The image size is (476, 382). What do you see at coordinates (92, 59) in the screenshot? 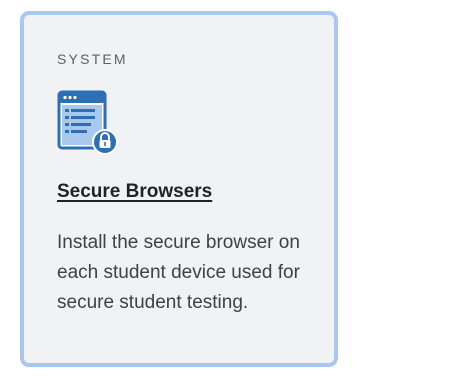
I see `card-category-label: SYSTEM` at bounding box center [92, 59].